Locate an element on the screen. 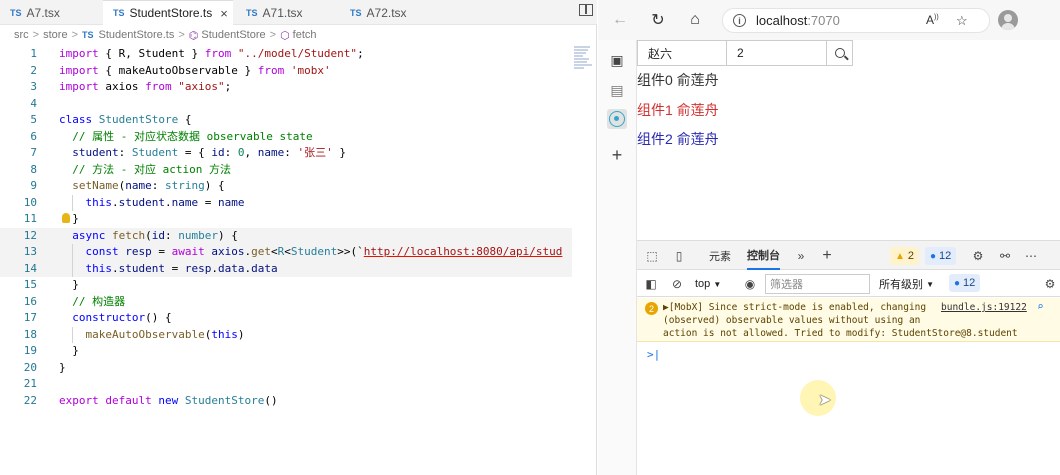 The width and height of the screenshot is (1060, 475). tabs-icon: ▣ is located at coordinates (617, 60).